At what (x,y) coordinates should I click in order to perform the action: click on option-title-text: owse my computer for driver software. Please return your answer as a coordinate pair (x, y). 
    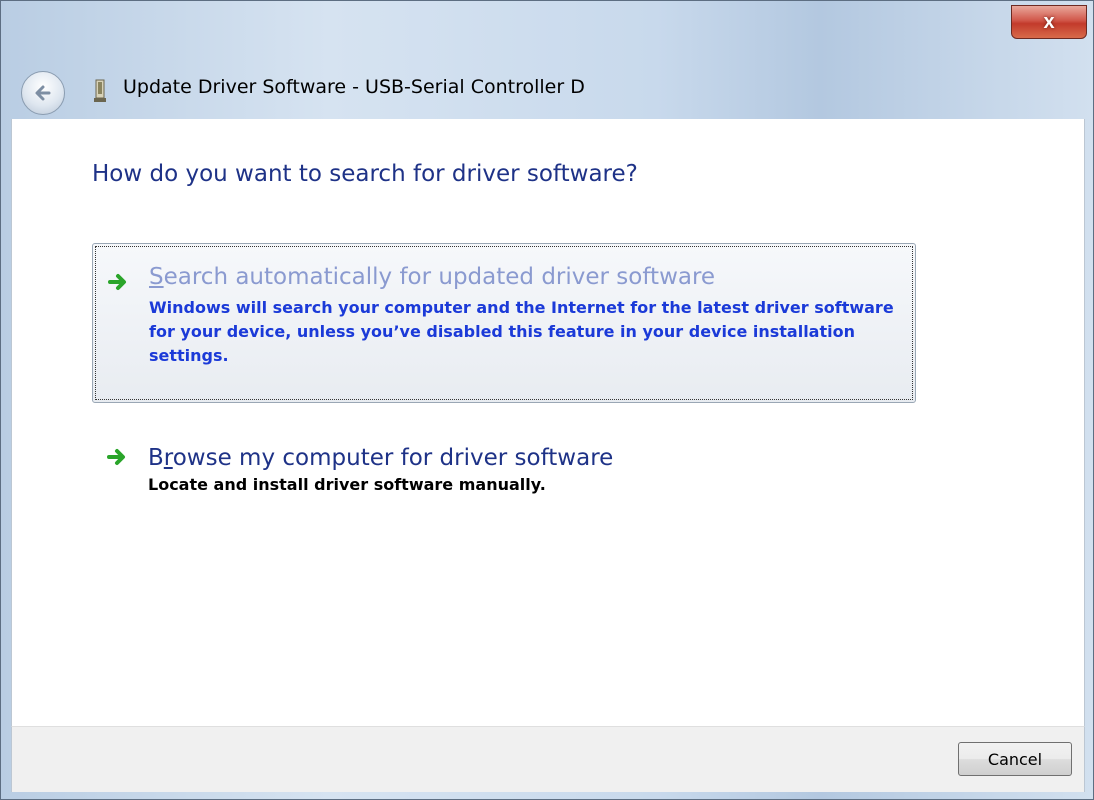
    Looking at the image, I should click on (393, 458).